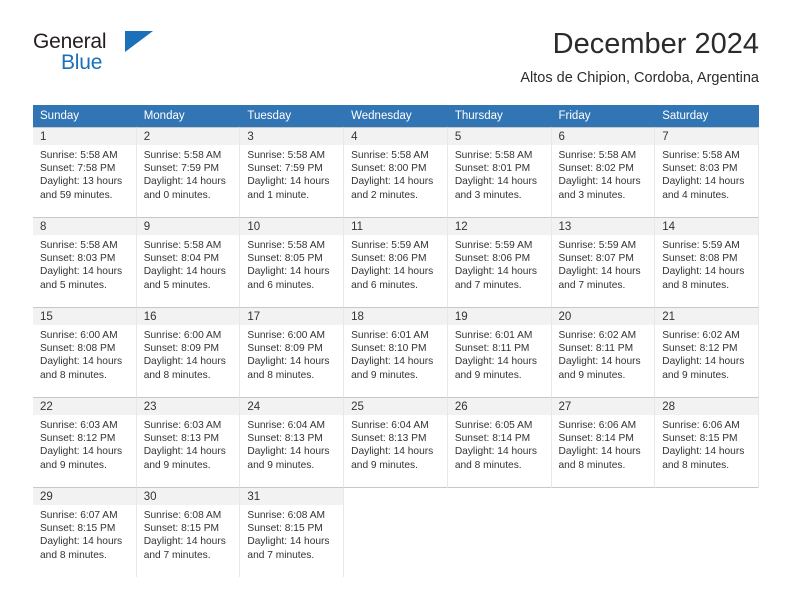  What do you see at coordinates (188, 316) in the screenshot?
I see `day-number: 16` at bounding box center [188, 316].